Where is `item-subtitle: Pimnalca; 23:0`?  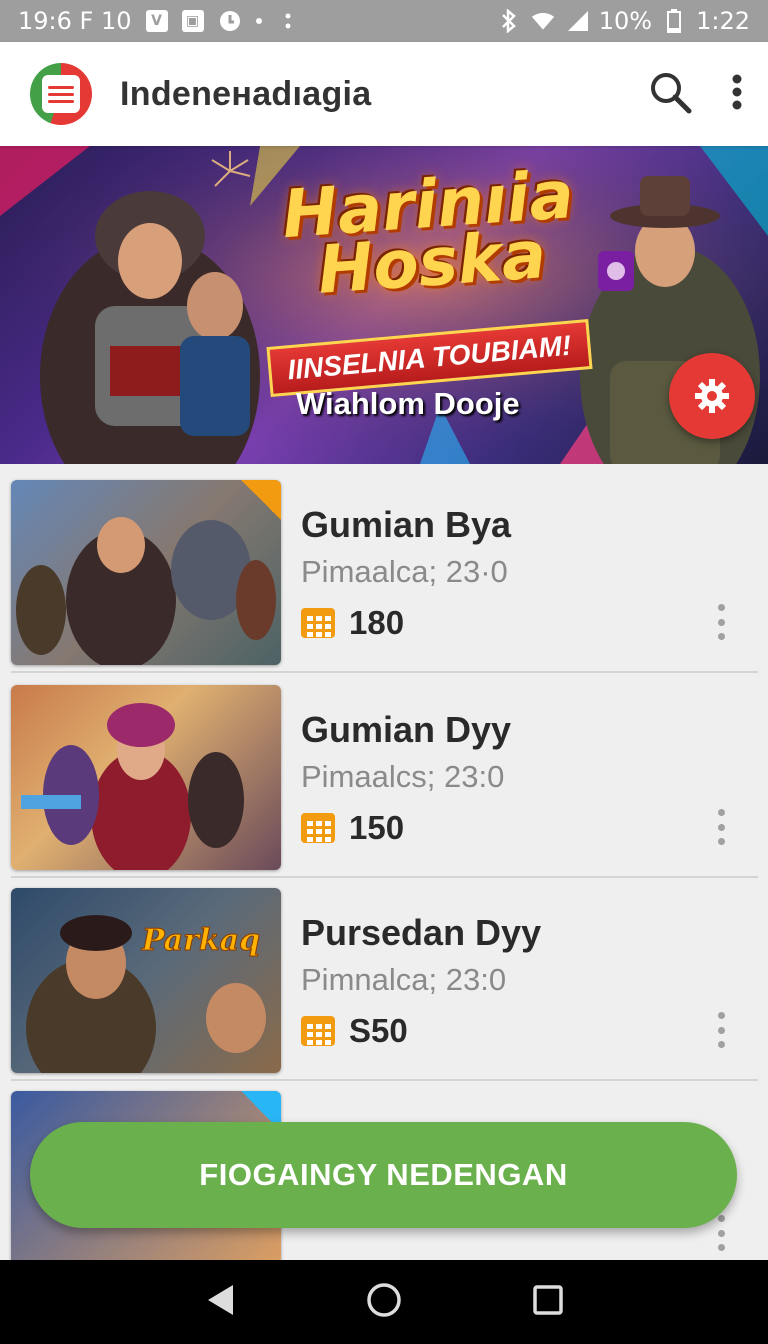 item-subtitle: Pimnalca; 23:0 is located at coordinates (404, 979).